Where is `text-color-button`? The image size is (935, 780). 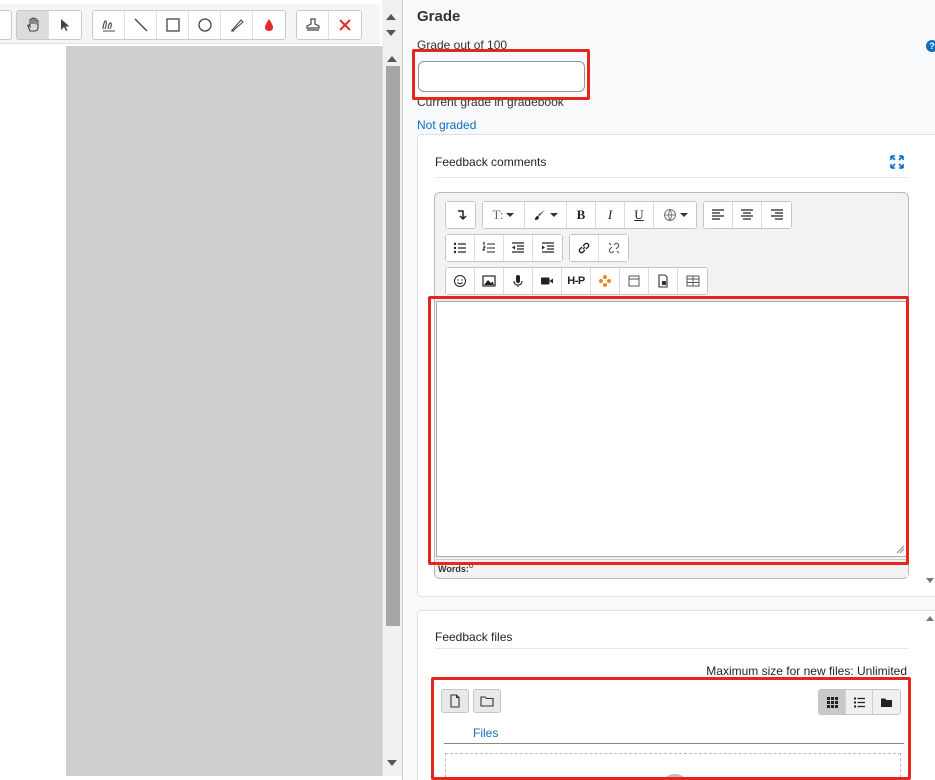 text-color-button is located at coordinates (546, 215).